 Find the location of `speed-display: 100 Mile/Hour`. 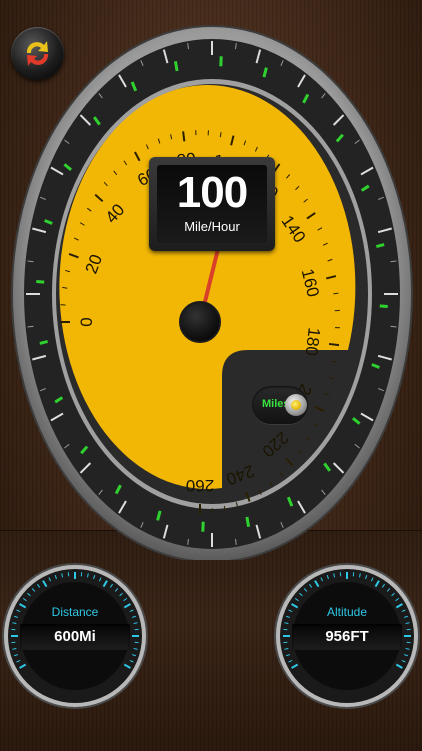

speed-display: 100 Mile/Hour is located at coordinates (212, 204).